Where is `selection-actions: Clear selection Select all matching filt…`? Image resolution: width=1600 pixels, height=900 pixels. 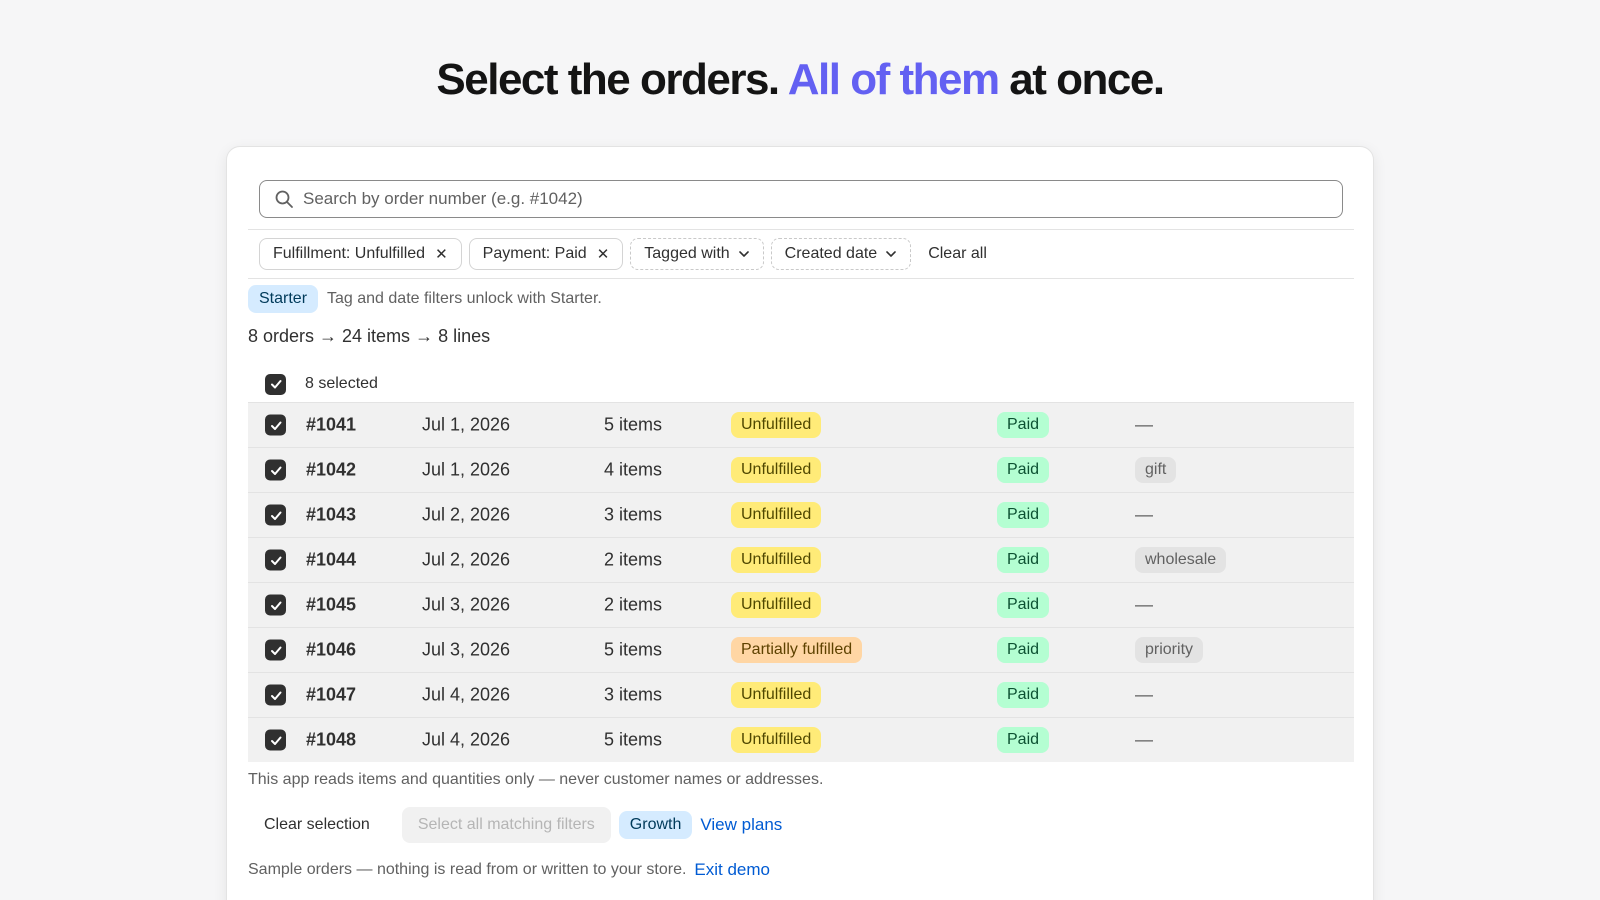 selection-actions: Clear selection Select all matching filt… is located at coordinates (515, 825).